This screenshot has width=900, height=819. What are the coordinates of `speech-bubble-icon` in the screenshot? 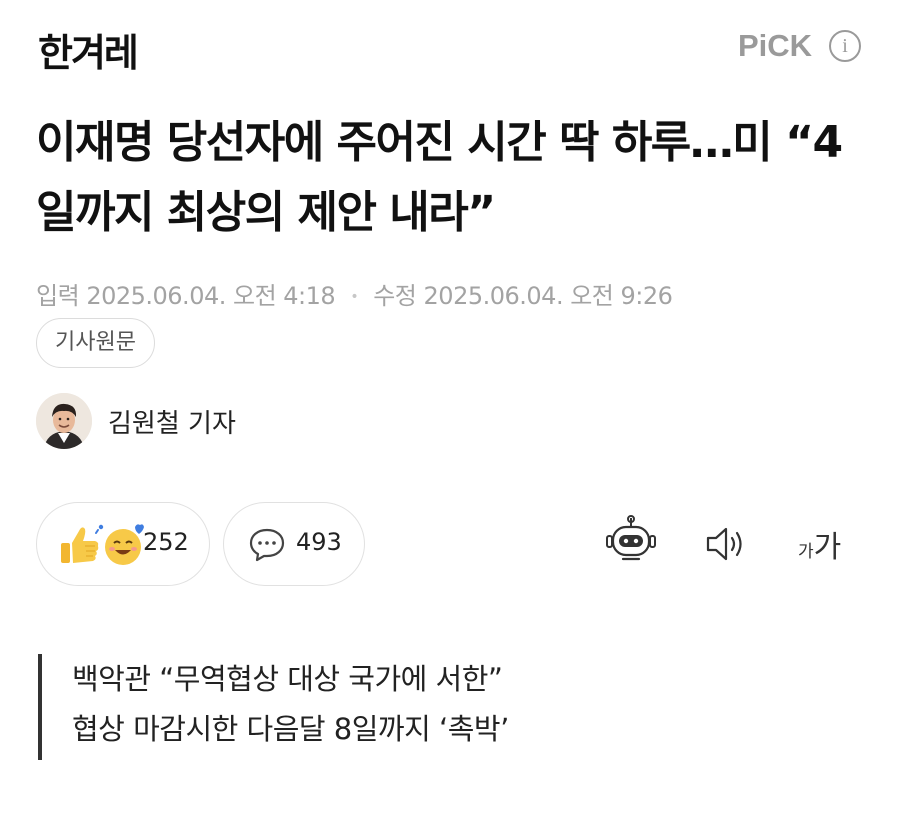 It's located at (267, 545).